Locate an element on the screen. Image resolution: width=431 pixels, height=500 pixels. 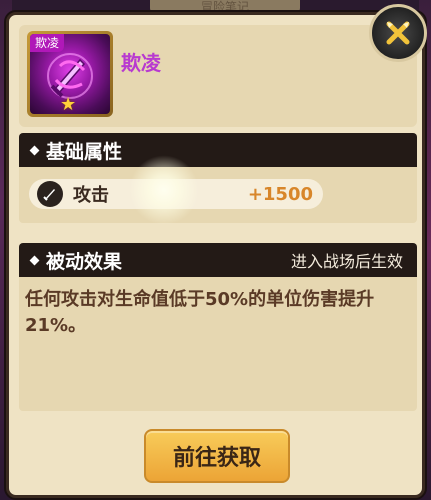
attack-value: +1500 is located at coordinates (280, 194).